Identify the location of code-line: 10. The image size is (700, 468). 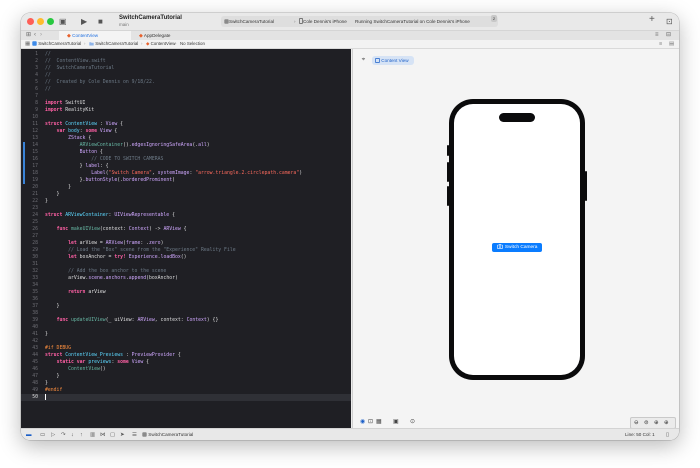
(35, 117).